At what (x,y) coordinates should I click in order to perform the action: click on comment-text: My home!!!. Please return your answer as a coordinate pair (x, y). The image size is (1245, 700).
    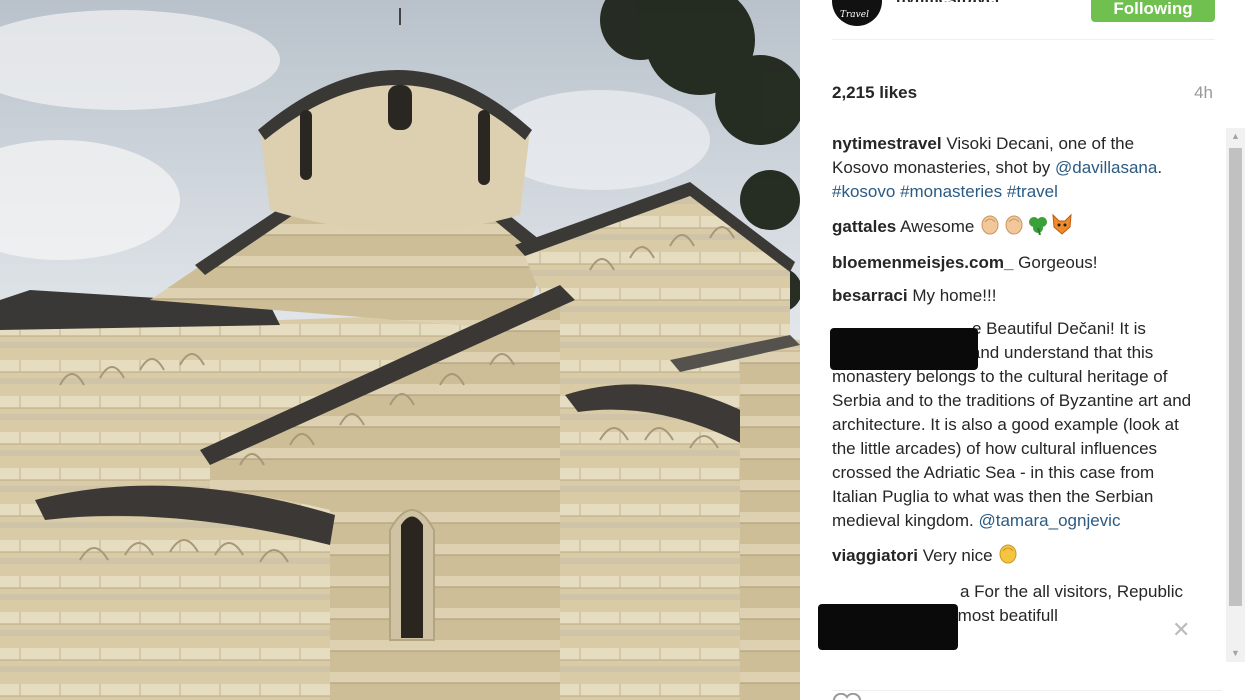
    Looking at the image, I should click on (952, 295).